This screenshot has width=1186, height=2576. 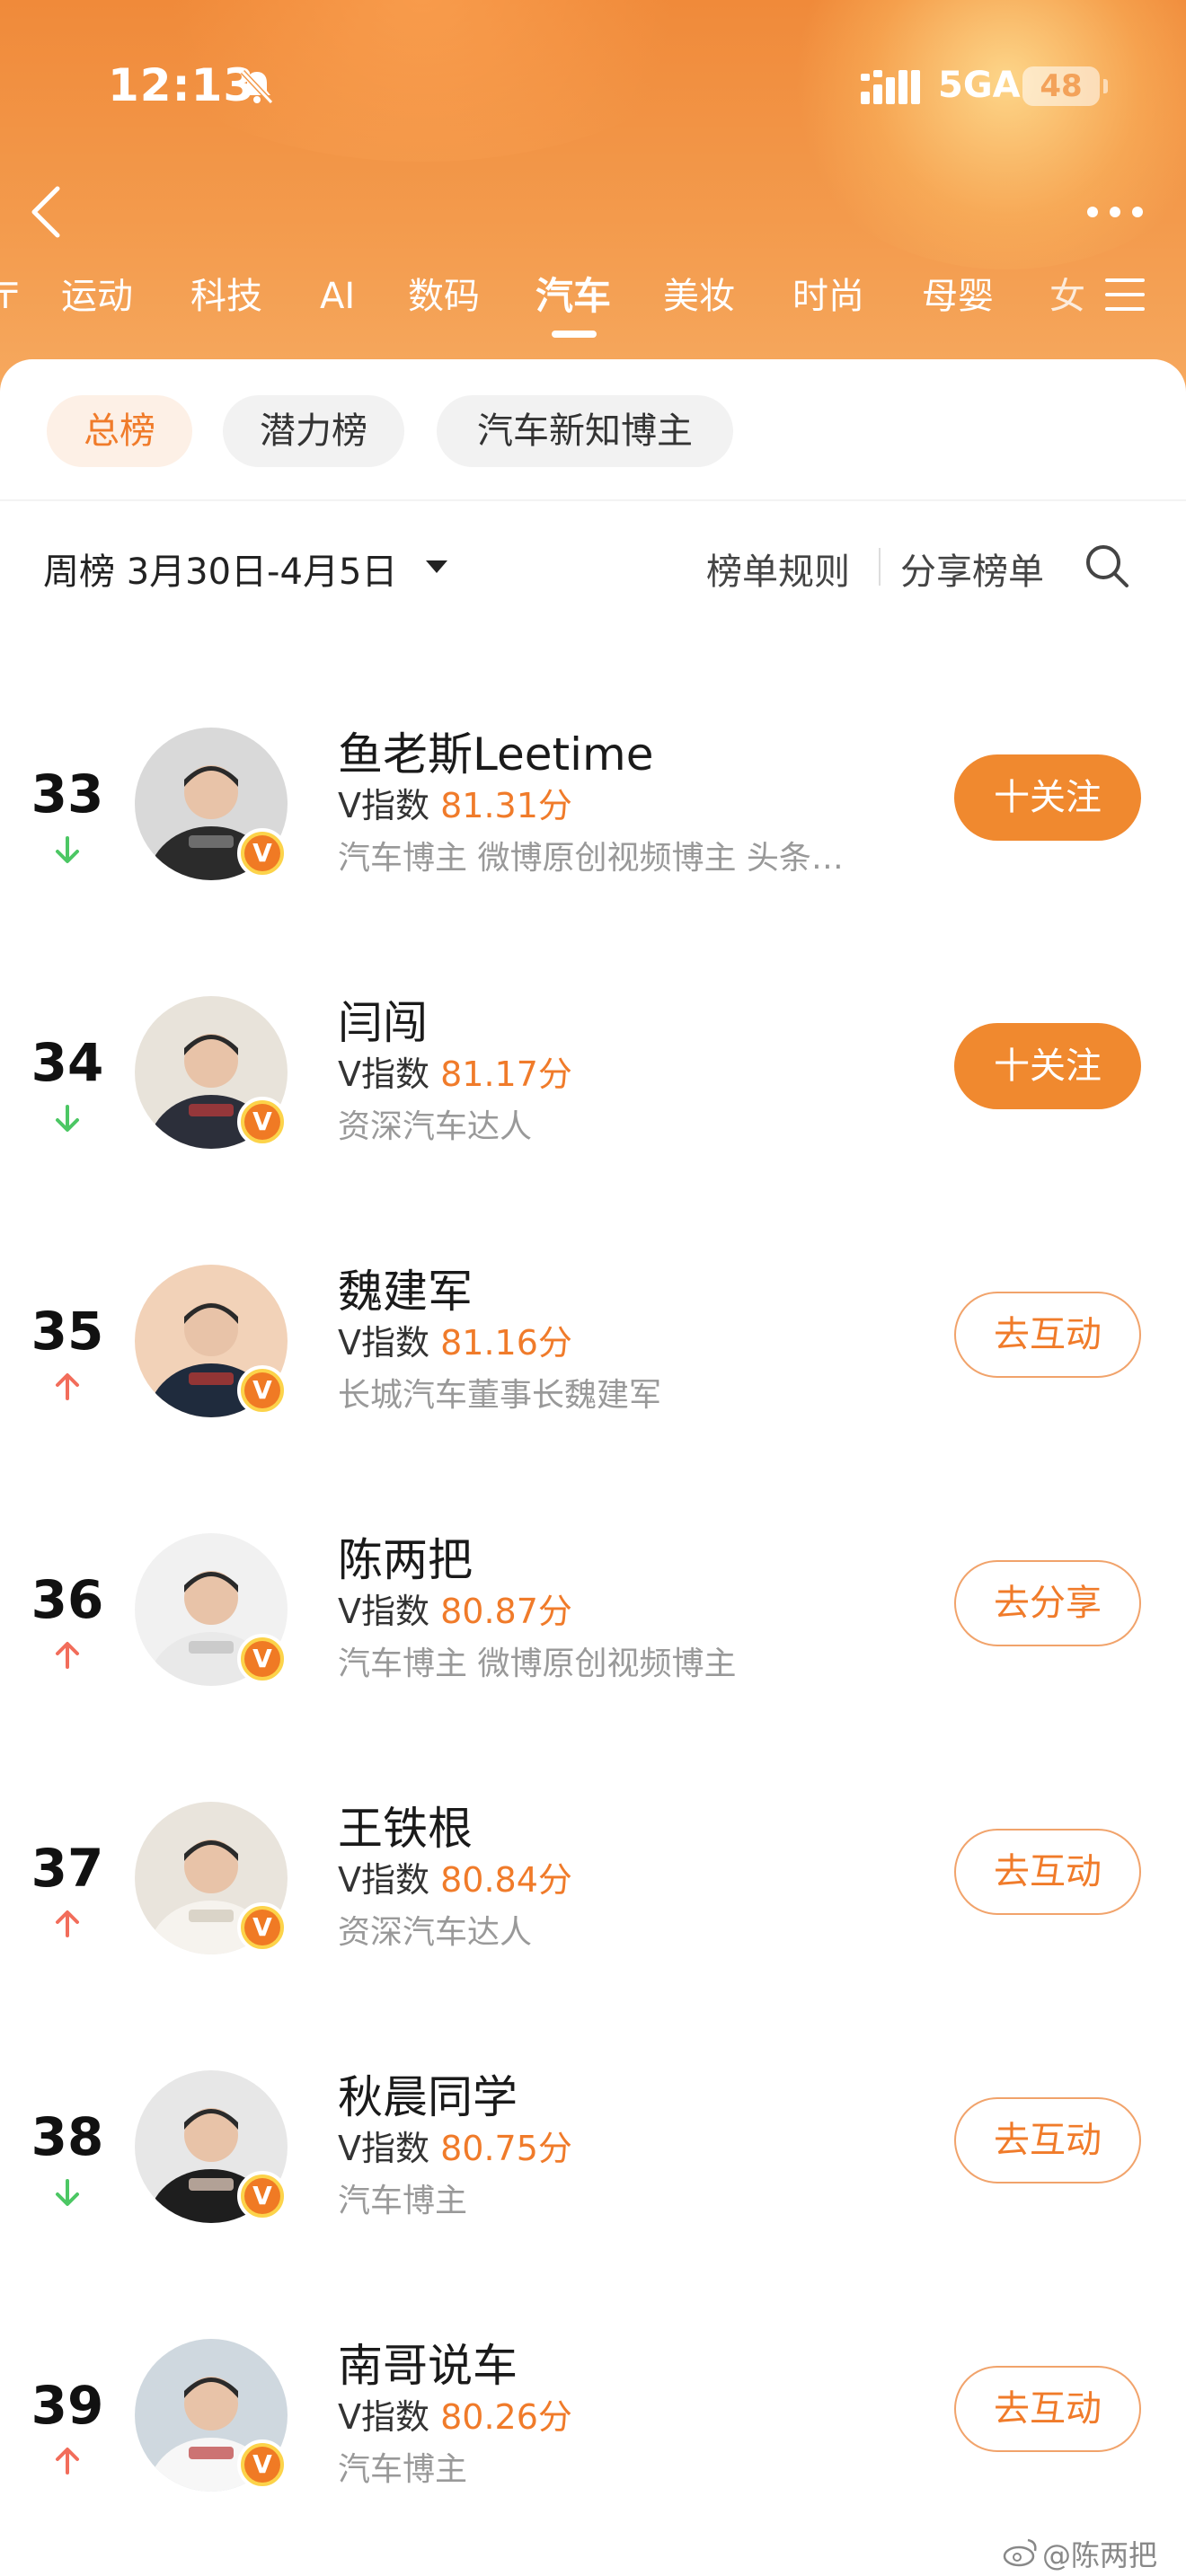 I want to click on v-index-score: 80.87分, so click(x=506, y=1611).